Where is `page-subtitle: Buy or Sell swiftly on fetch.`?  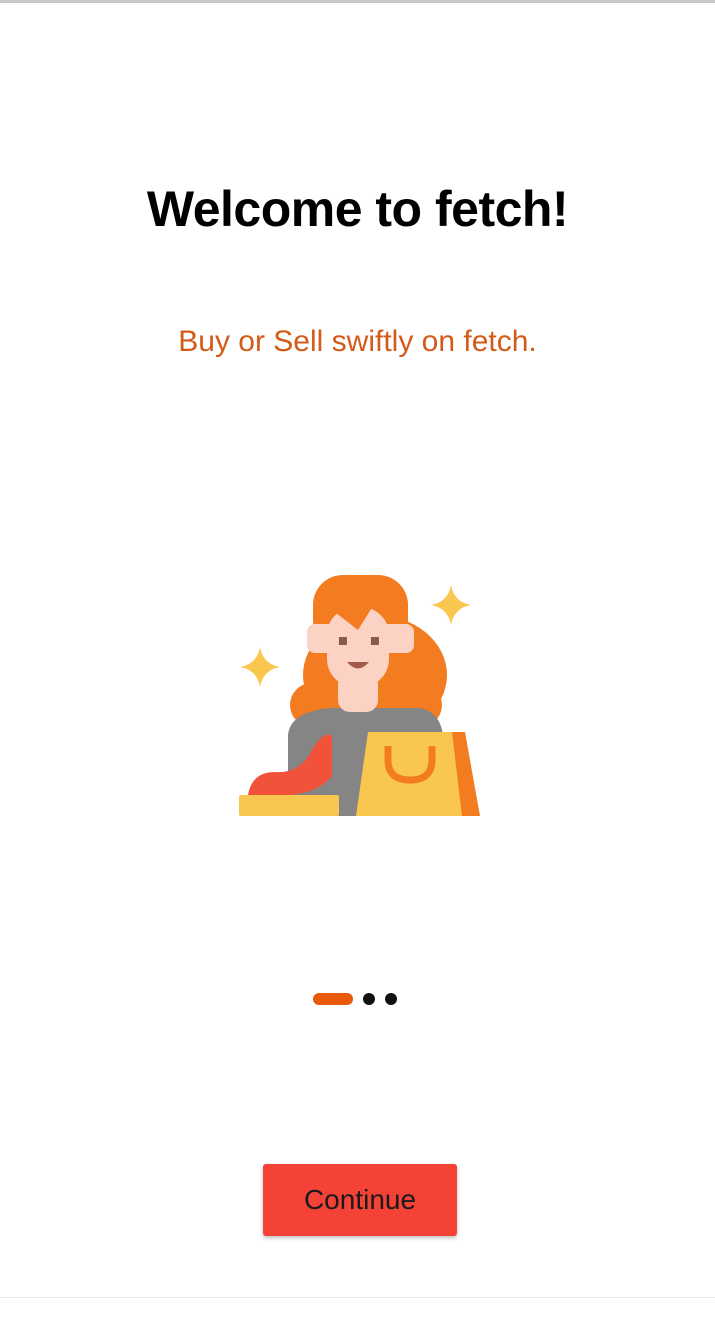 page-subtitle: Buy or Sell swiftly on fetch. is located at coordinates (357, 341).